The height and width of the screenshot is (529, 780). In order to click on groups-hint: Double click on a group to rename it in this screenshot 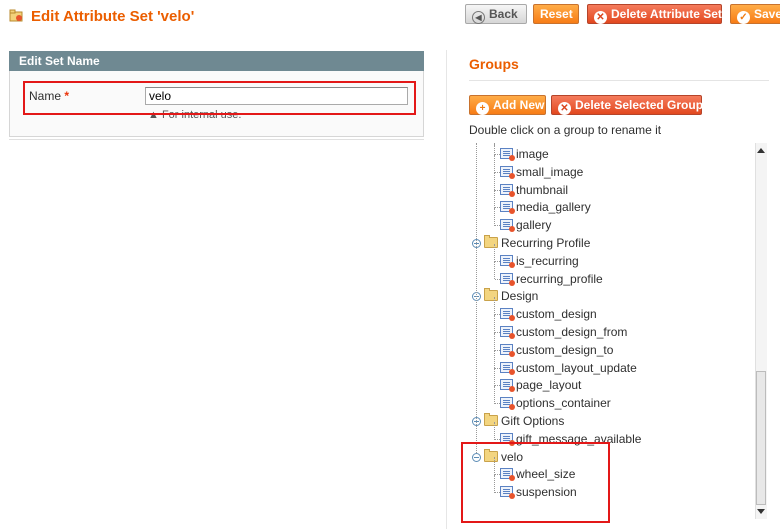, I will do `click(565, 130)`.